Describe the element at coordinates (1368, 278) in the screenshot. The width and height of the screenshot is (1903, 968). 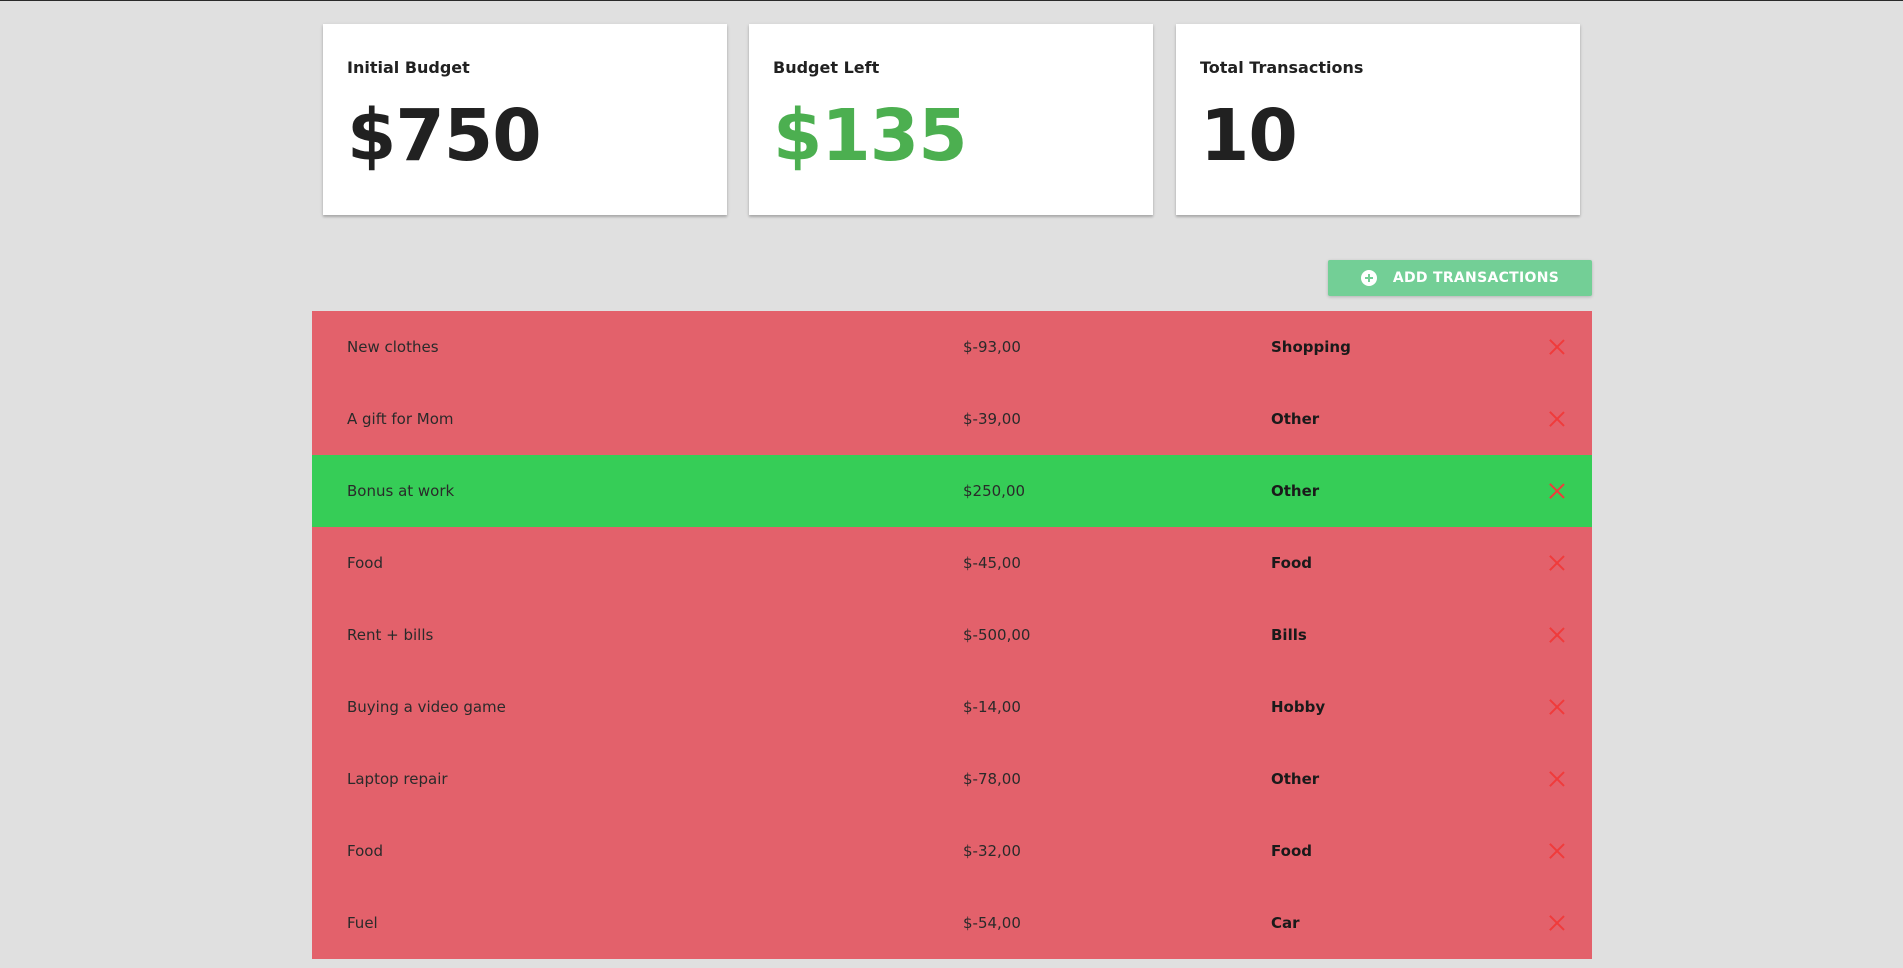
I see `add-circle-icon` at that location.